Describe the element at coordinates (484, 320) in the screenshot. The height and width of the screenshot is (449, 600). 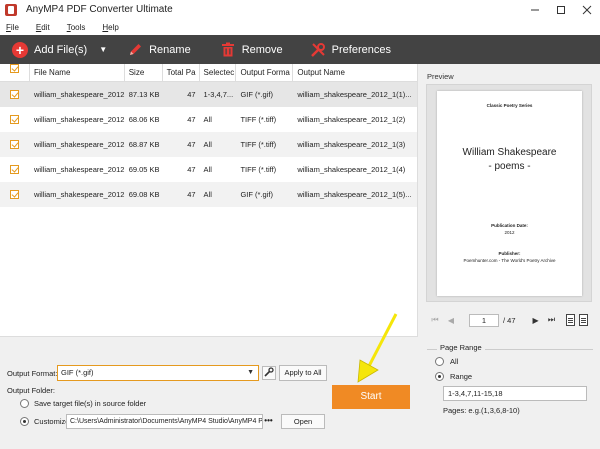
I see `page-number-input: 1` at that location.